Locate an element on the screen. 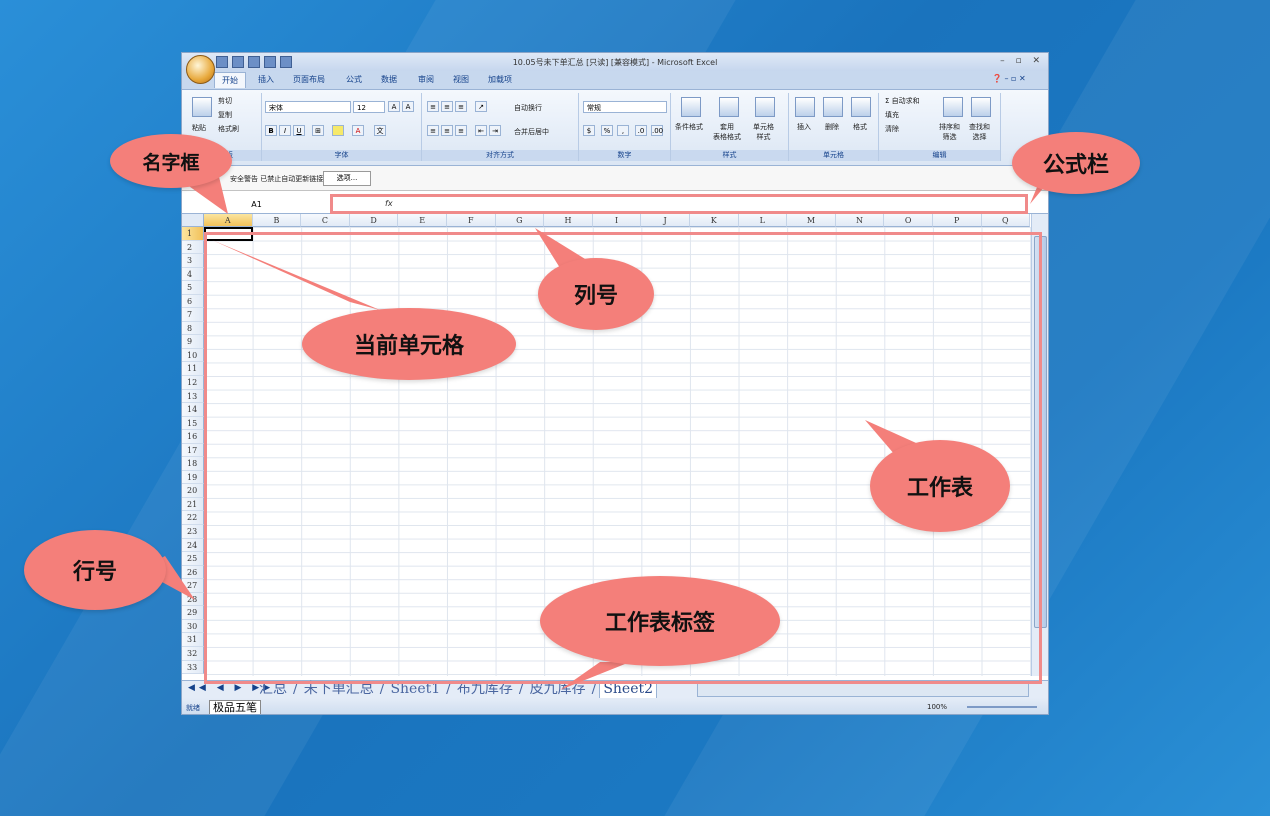  row-header: 13 is located at coordinates (193, 396).